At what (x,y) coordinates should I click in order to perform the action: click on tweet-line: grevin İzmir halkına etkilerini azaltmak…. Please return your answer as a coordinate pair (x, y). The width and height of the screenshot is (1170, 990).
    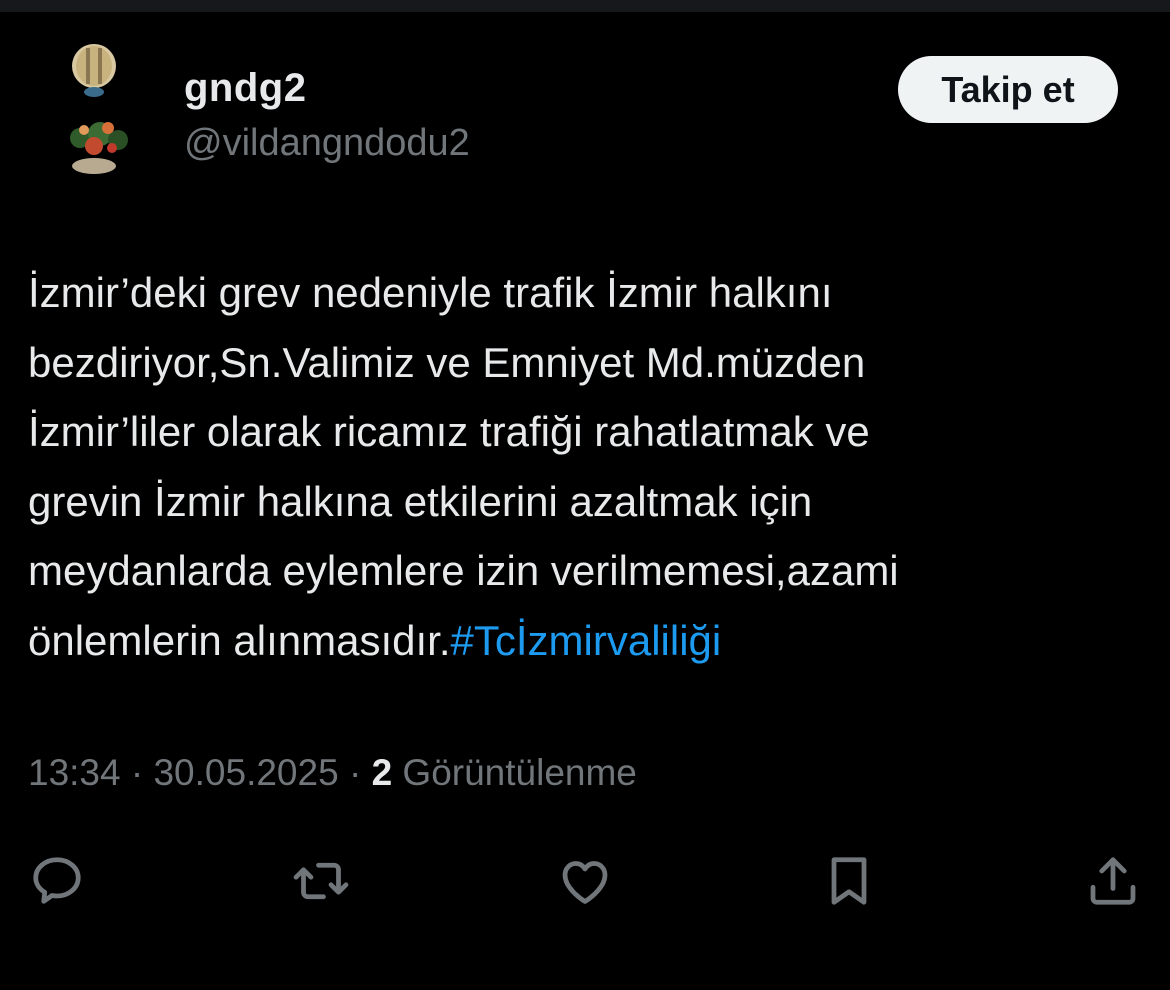
    Looking at the image, I should click on (420, 501).